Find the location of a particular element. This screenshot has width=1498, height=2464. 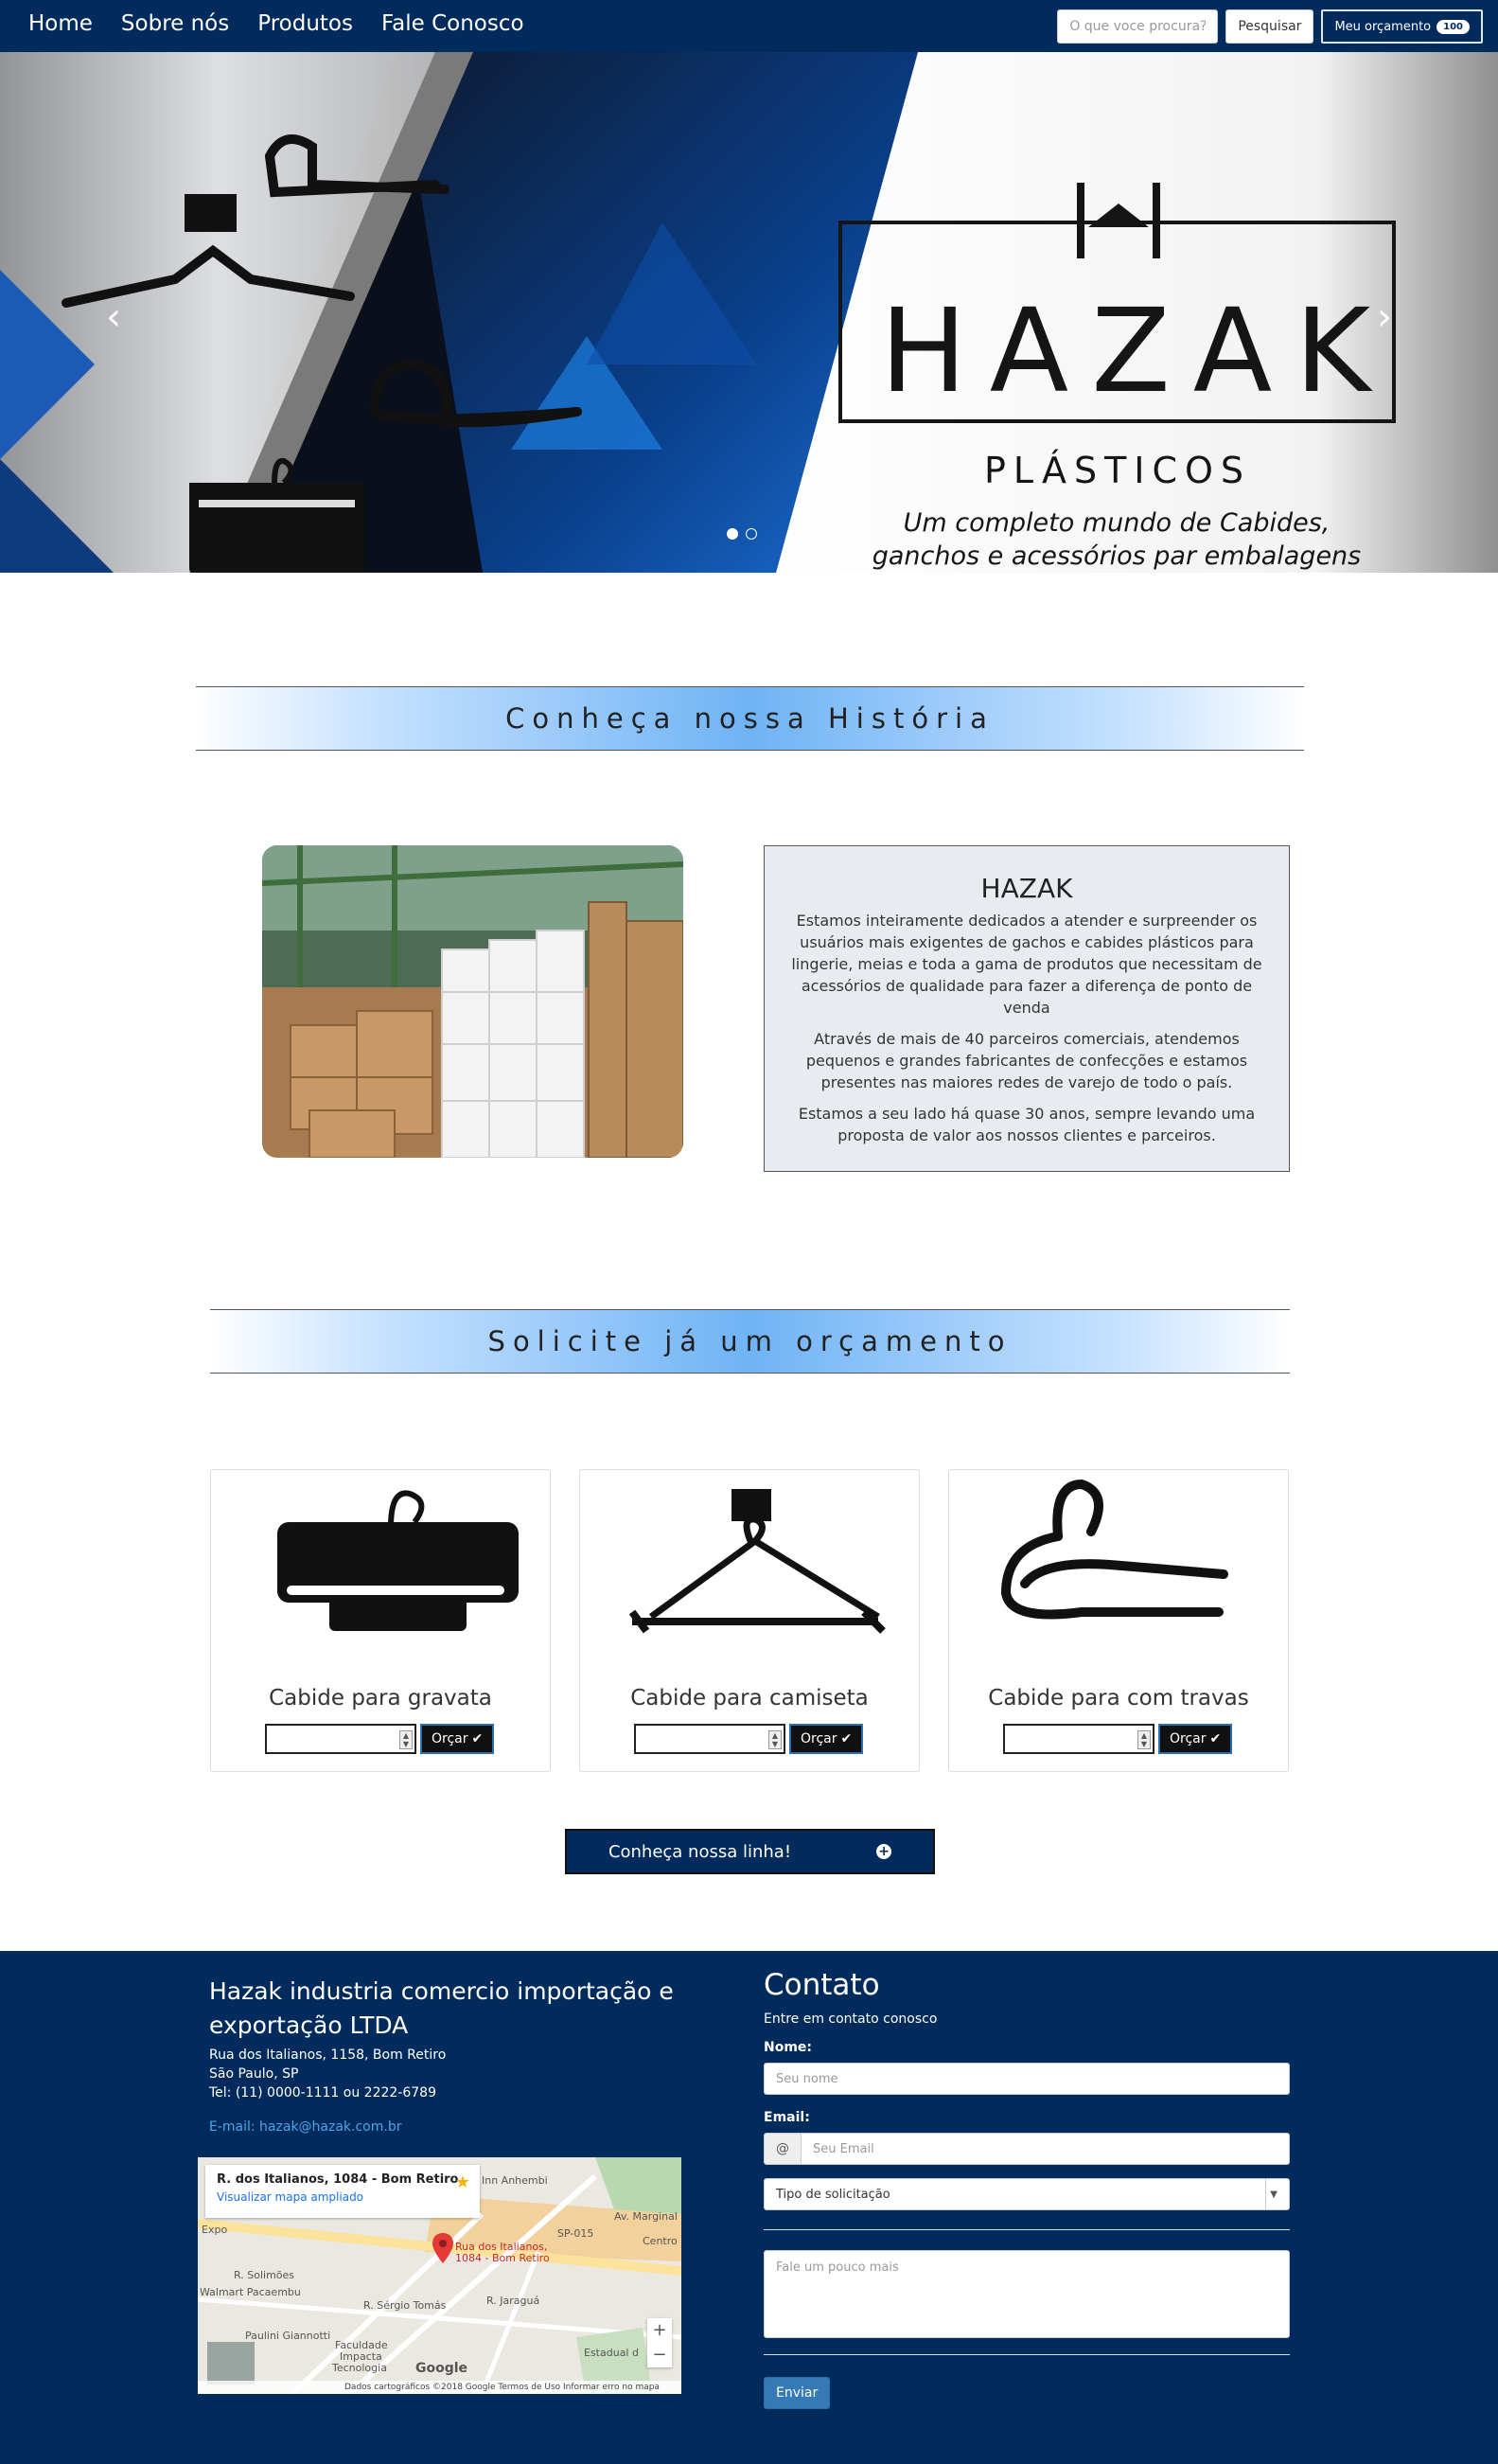

map-label: Paulini Giannotti is located at coordinates (288, 2336).